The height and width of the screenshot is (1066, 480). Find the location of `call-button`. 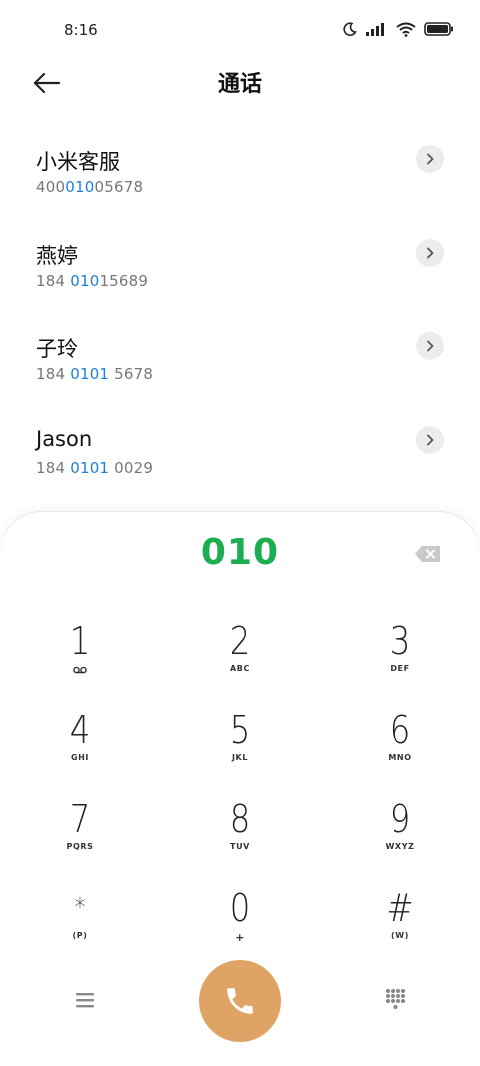

call-button is located at coordinates (240, 1001).